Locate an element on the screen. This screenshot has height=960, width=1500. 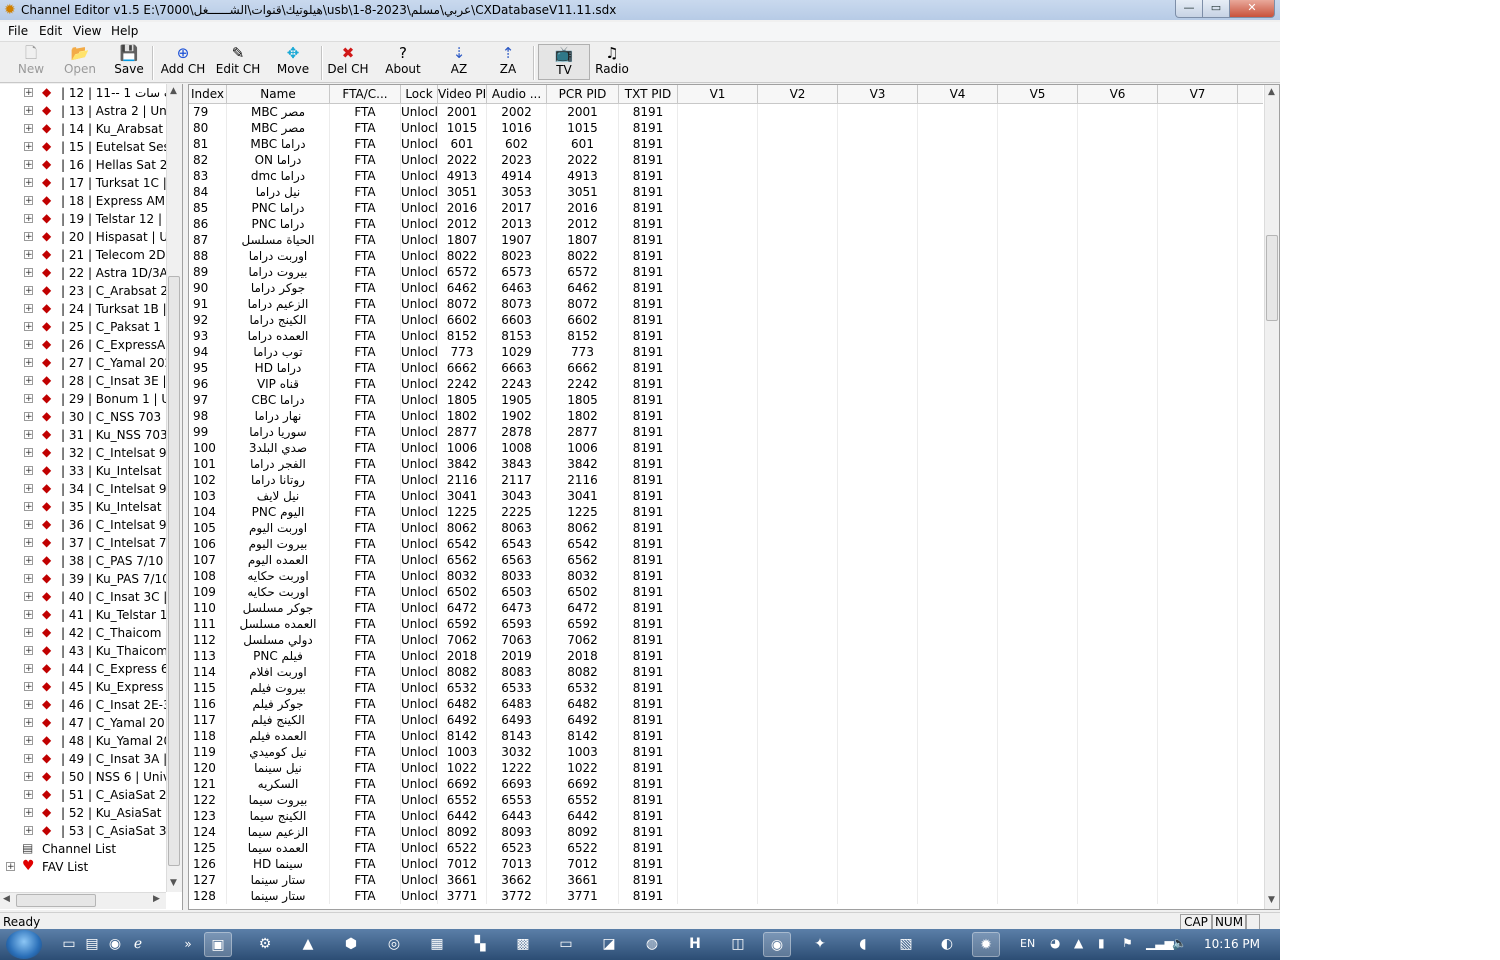
toolbar-move-button: ✥ Move is located at coordinates (293, 62).